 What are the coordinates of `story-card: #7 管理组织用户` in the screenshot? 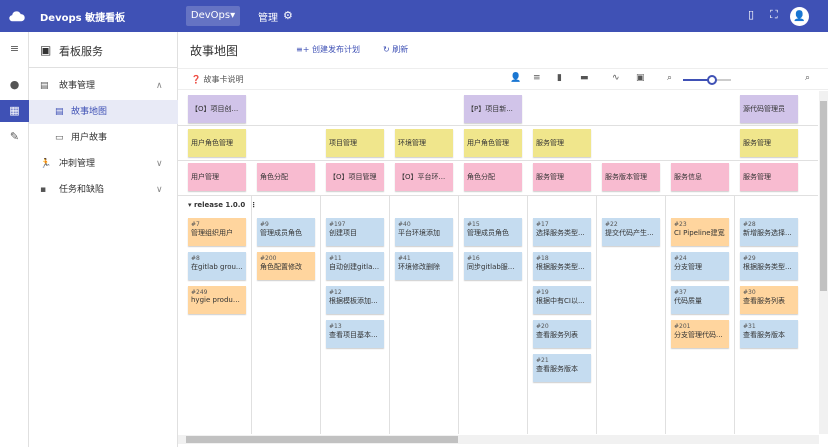 It's located at (217, 232).